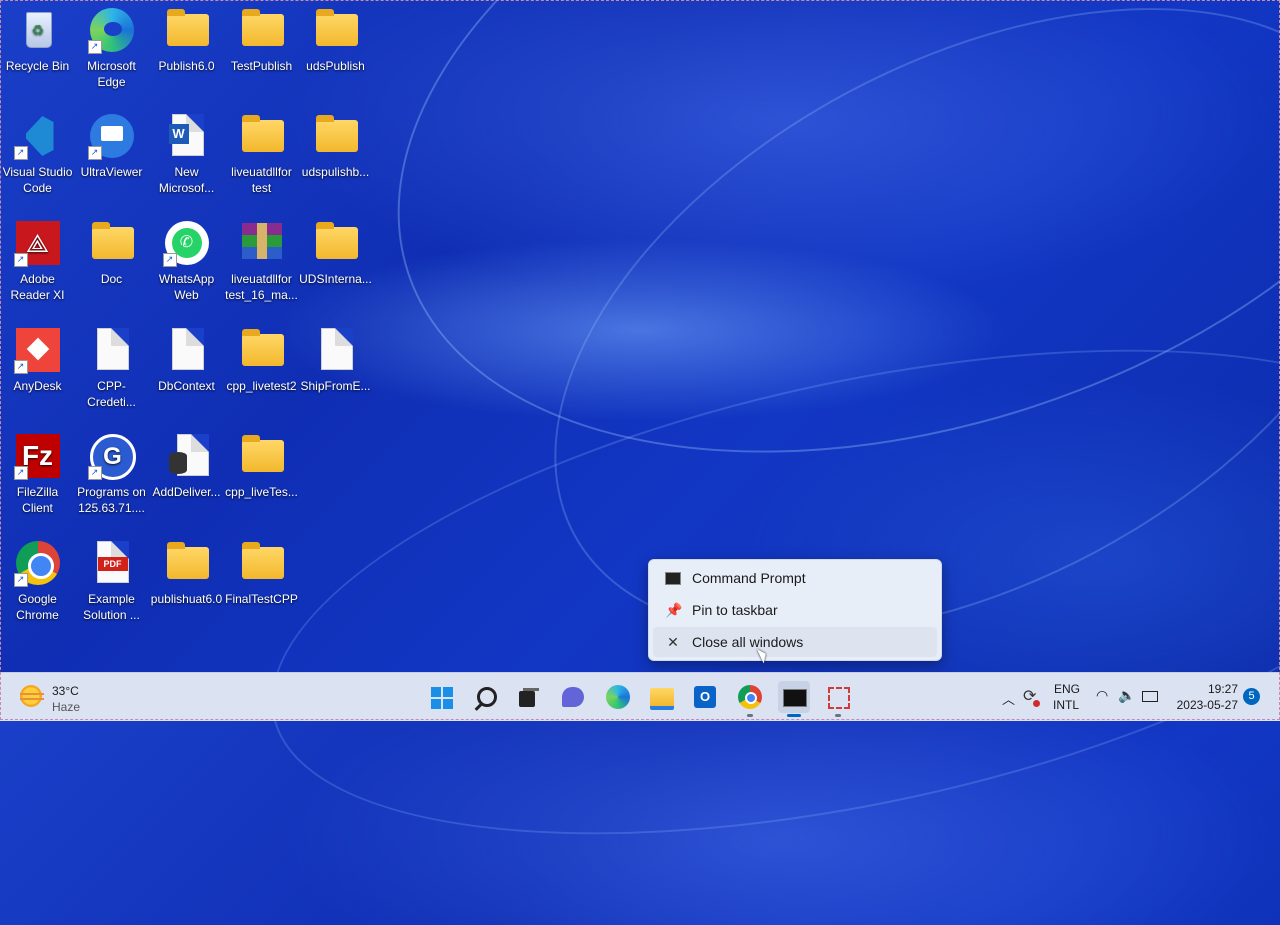  Describe the element at coordinates (1205, 697) in the screenshot. I see `clock: 19:27 2023-05-27` at that location.